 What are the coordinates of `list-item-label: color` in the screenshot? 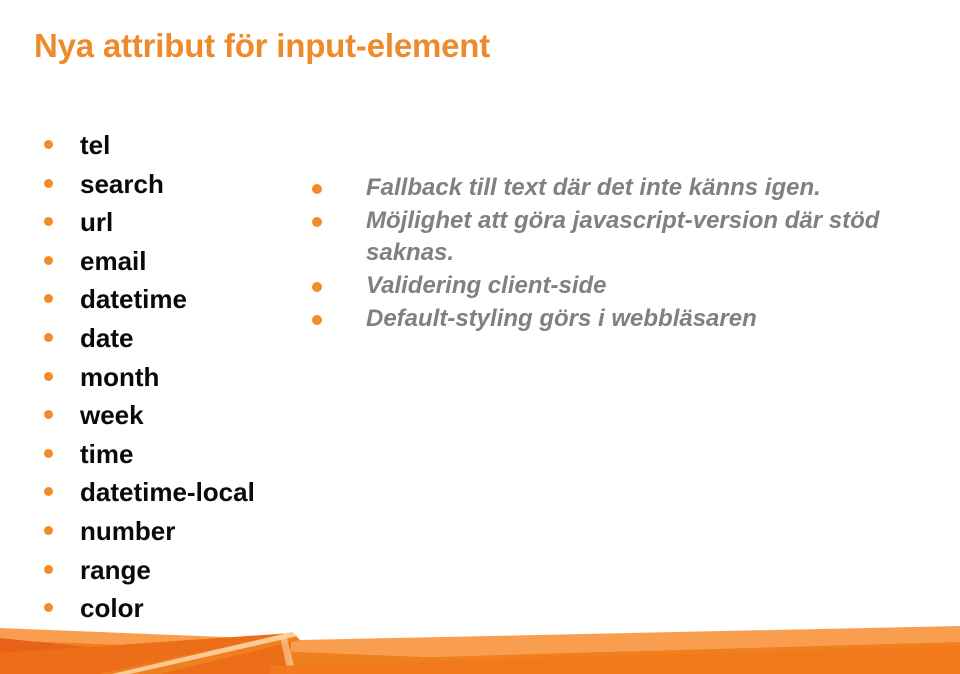 It's located at (112, 608).